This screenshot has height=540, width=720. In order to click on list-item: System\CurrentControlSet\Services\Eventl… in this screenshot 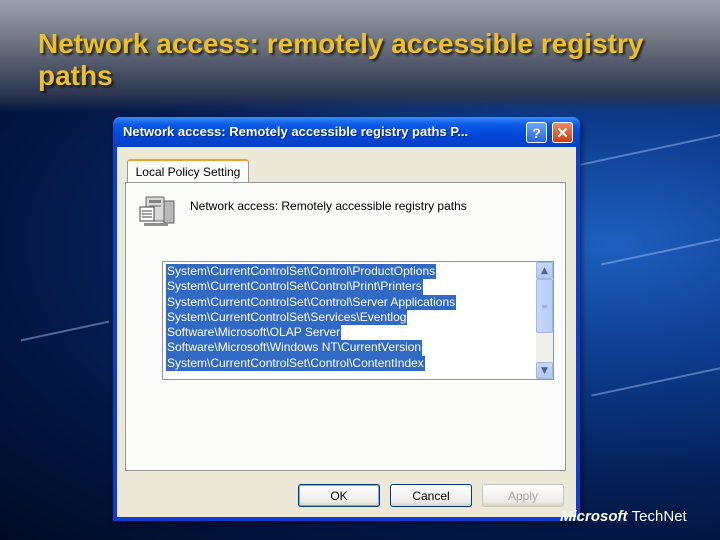, I will do `click(287, 317)`.